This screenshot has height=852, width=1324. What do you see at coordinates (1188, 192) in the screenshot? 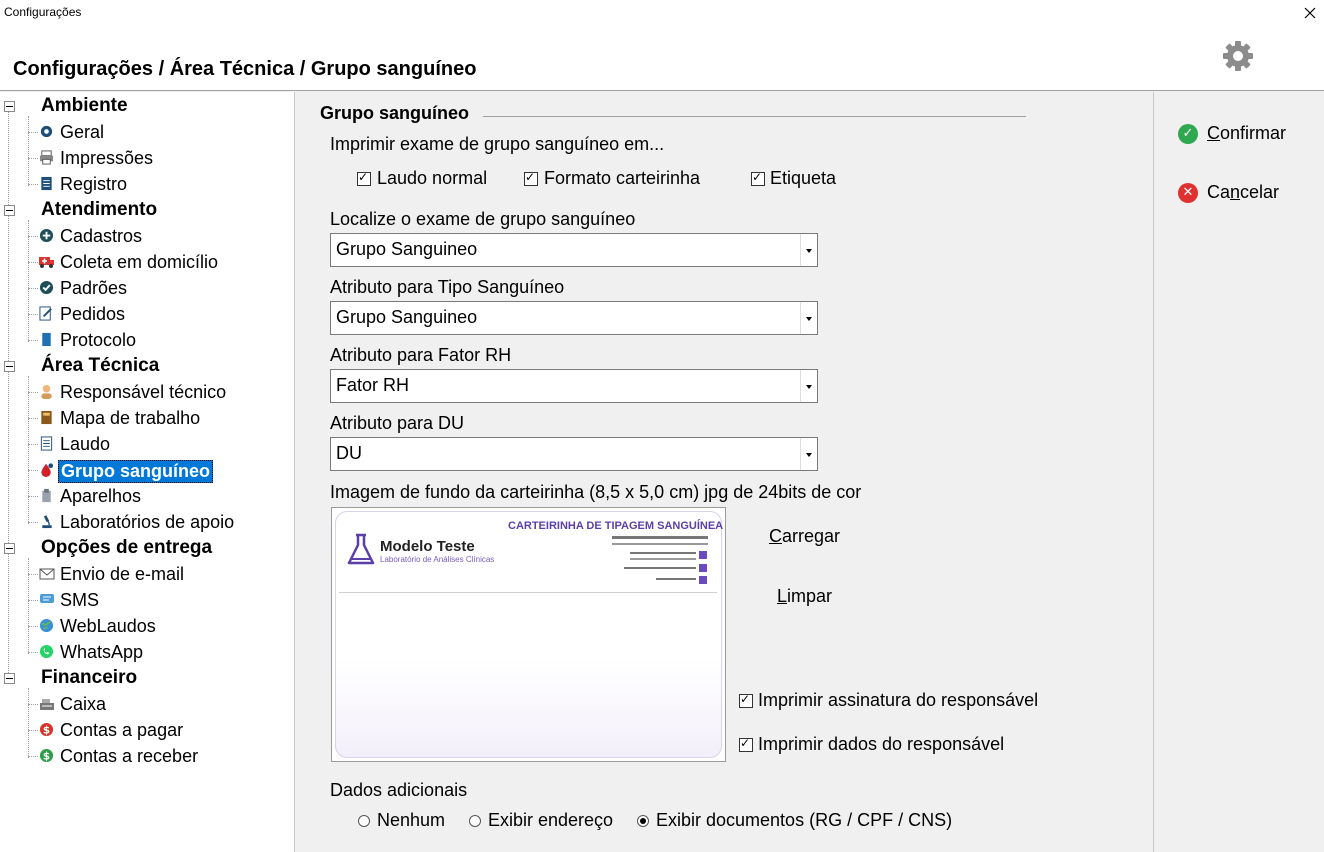
I see `close-circle-icon: ✕` at bounding box center [1188, 192].